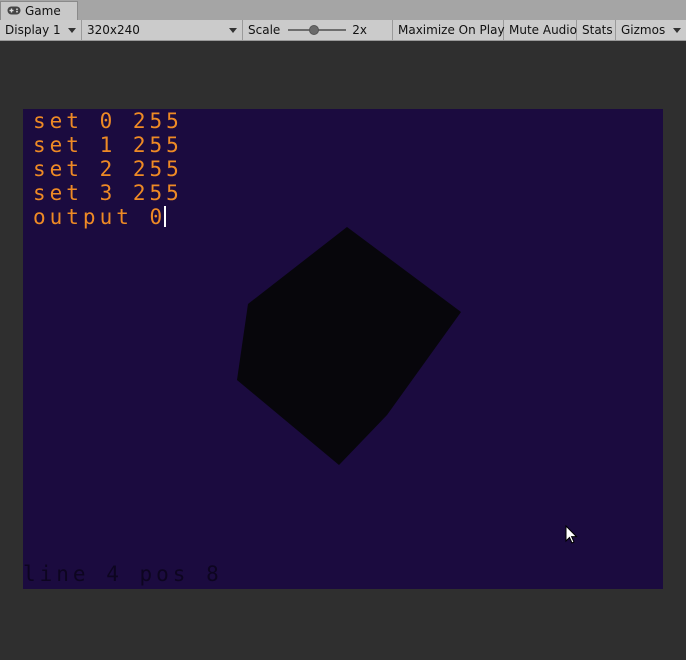 The width and height of the screenshot is (686, 660). I want to click on gizmos-dropdown: Gizmos, so click(651, 30).